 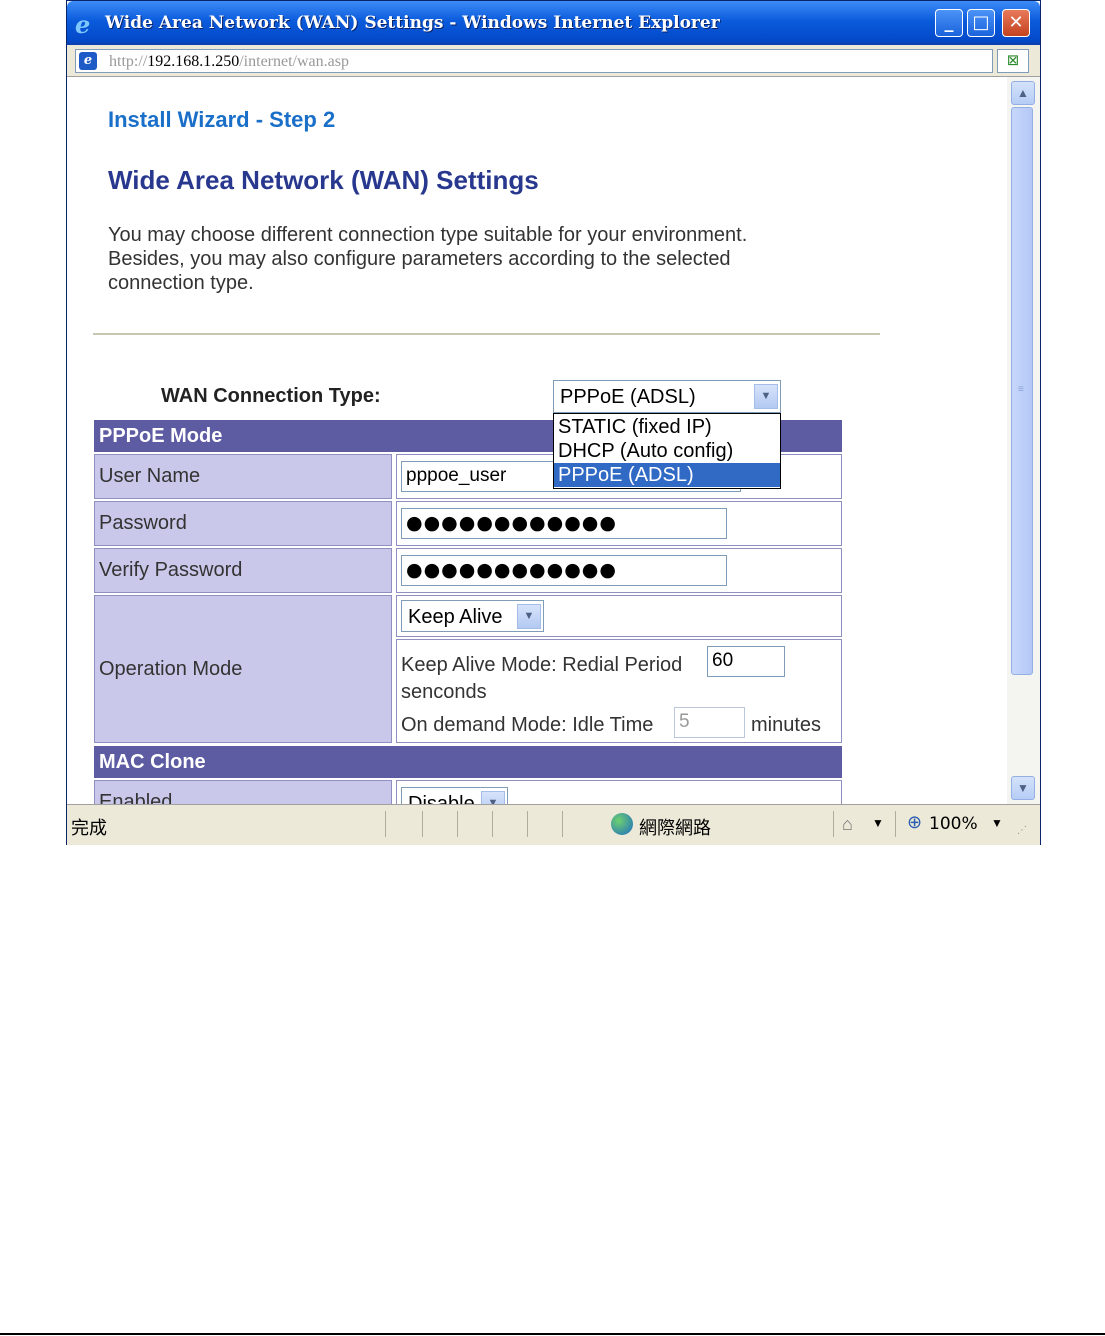 I want to click on user-name-label: User Name, so click(x=243, y=476).